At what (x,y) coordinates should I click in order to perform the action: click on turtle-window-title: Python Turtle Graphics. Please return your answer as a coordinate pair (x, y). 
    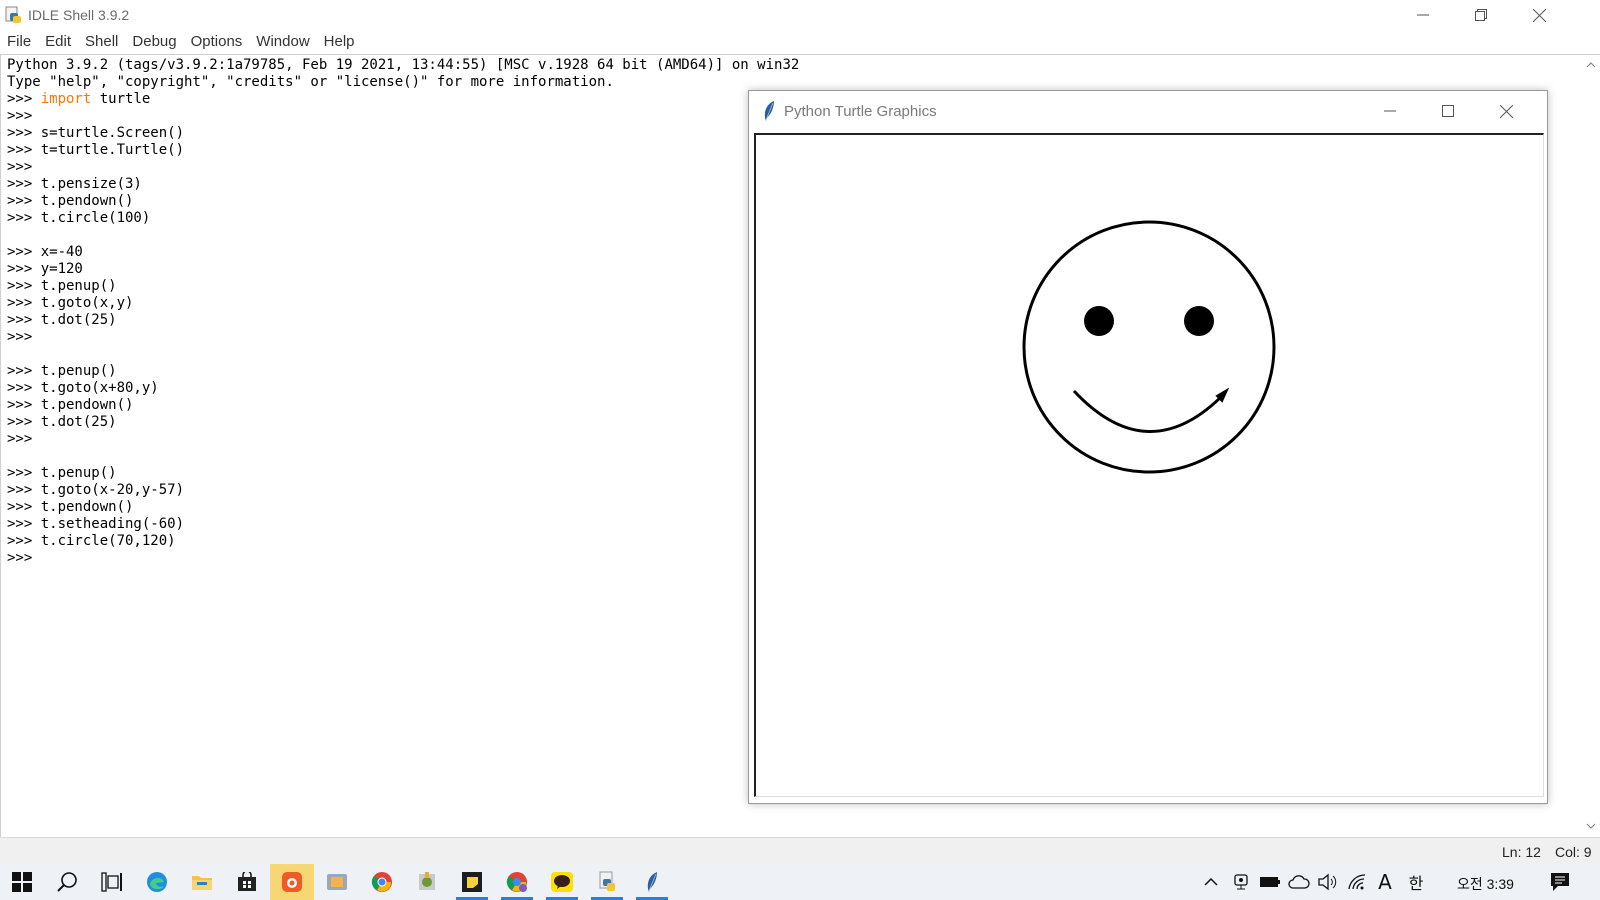
    Looking at the image, I should click on (860, 111).